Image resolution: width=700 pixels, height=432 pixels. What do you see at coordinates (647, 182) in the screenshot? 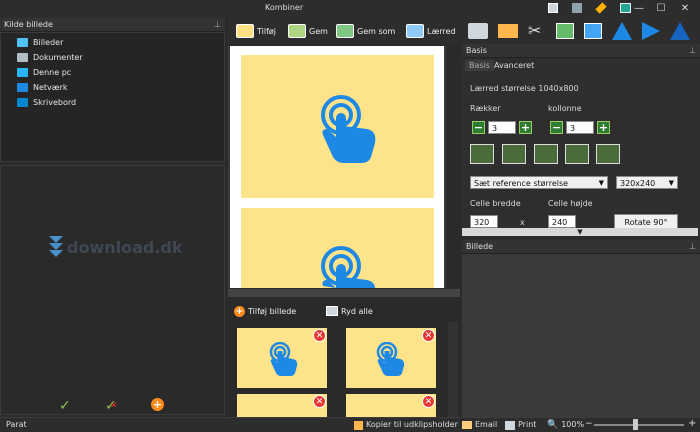
I see `size-select: 320x240 ▼` at bounding box center [647, 182].